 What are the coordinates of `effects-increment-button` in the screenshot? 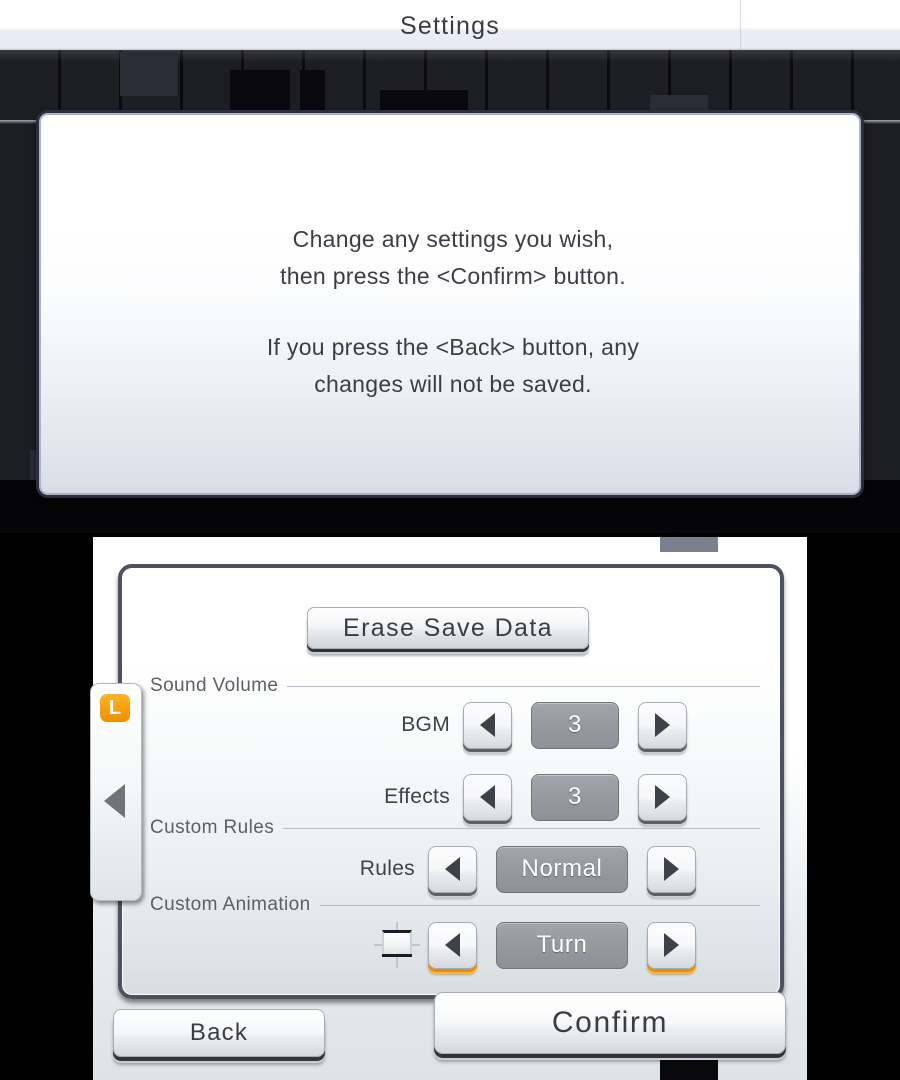 It's located at (662, 797).